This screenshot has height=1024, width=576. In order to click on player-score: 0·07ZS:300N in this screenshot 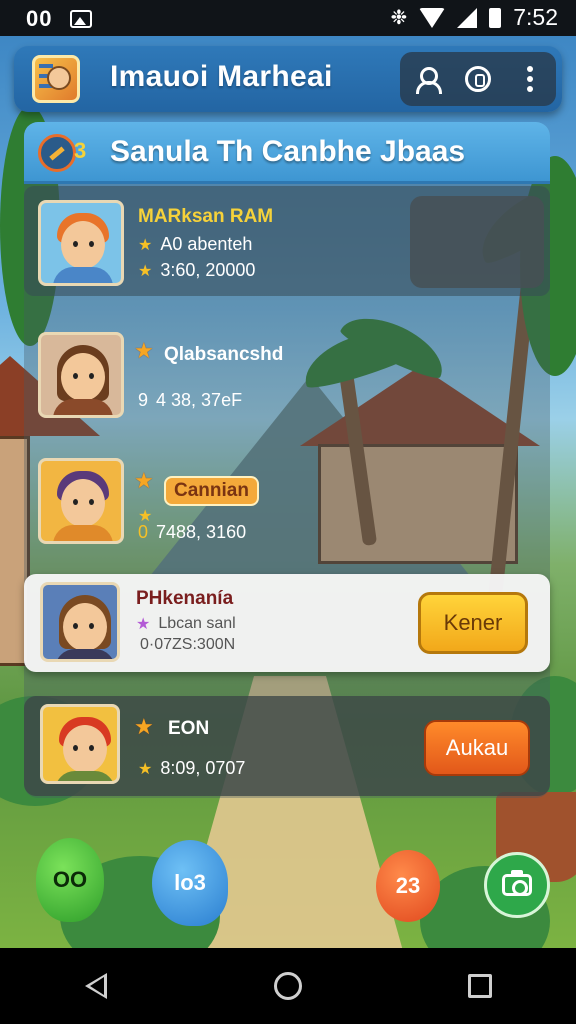, I will do `click(188, 644)`.